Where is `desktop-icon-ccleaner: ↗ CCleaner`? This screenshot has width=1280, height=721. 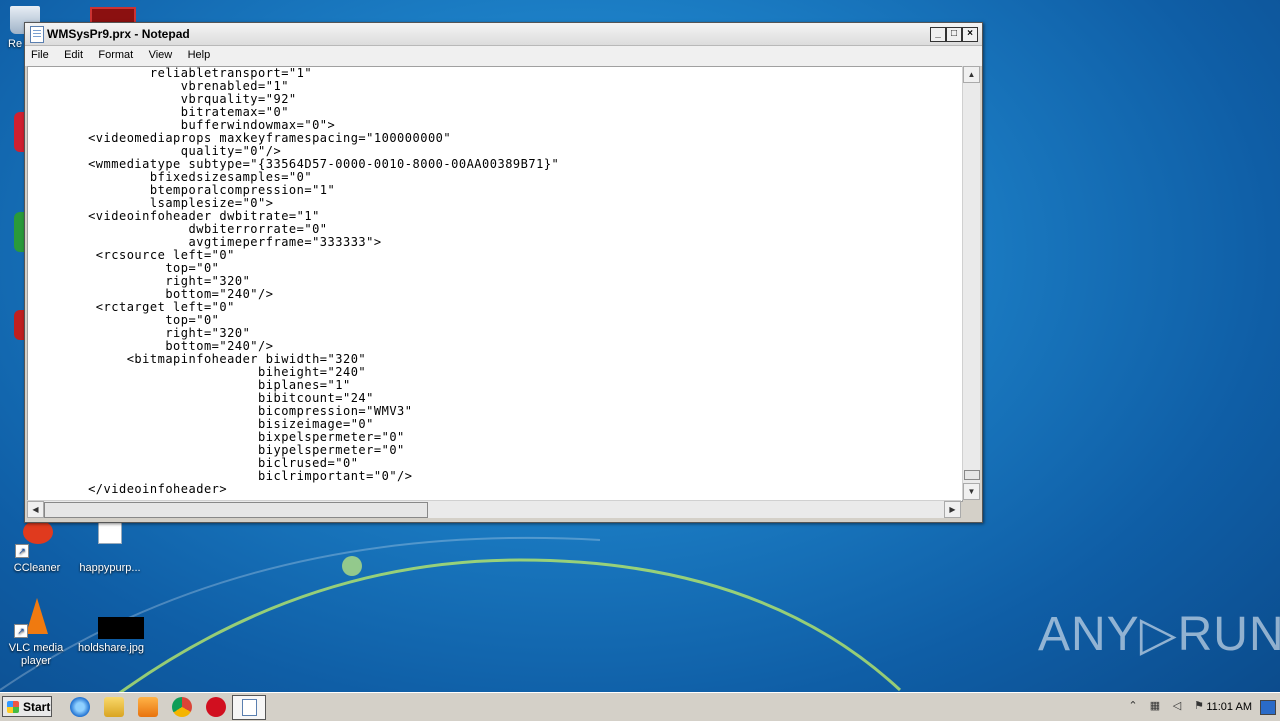 desktop-icon-ccleaner: ↗ CCleaner is located at coordinates (37, 546).